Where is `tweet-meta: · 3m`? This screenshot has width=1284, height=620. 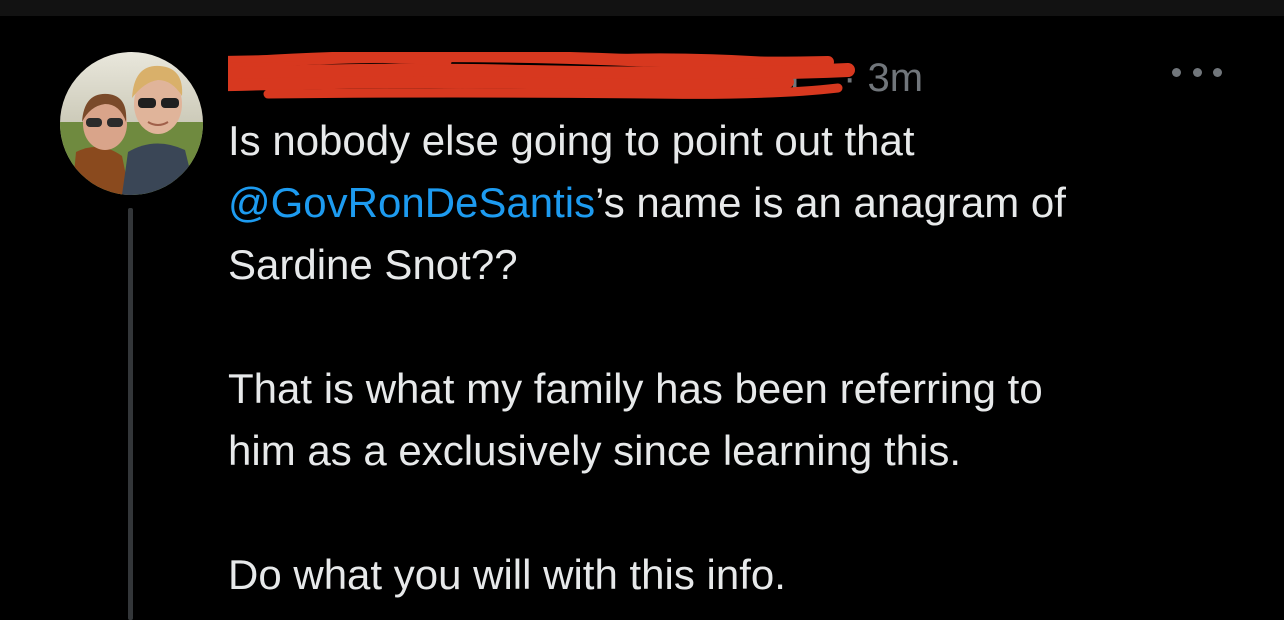
tweet-meta: · 3m is located at coordinates (883, 78).